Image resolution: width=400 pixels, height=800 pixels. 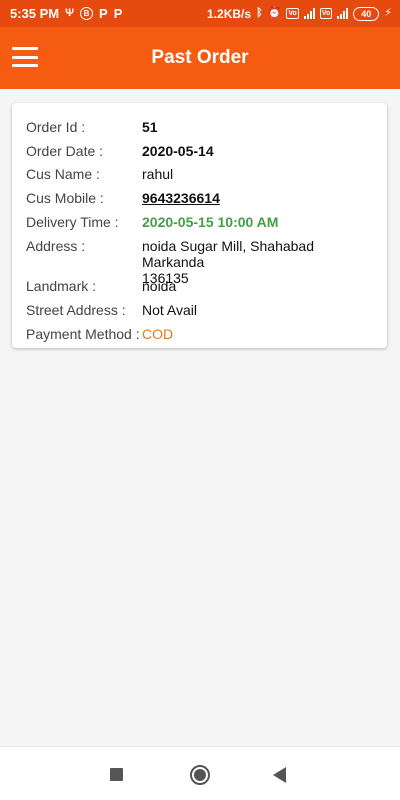 What do you see at coordinates (25, 57) in the screenshot?
I see `hamburger-menu-icon` at bounding box center [25, 57].